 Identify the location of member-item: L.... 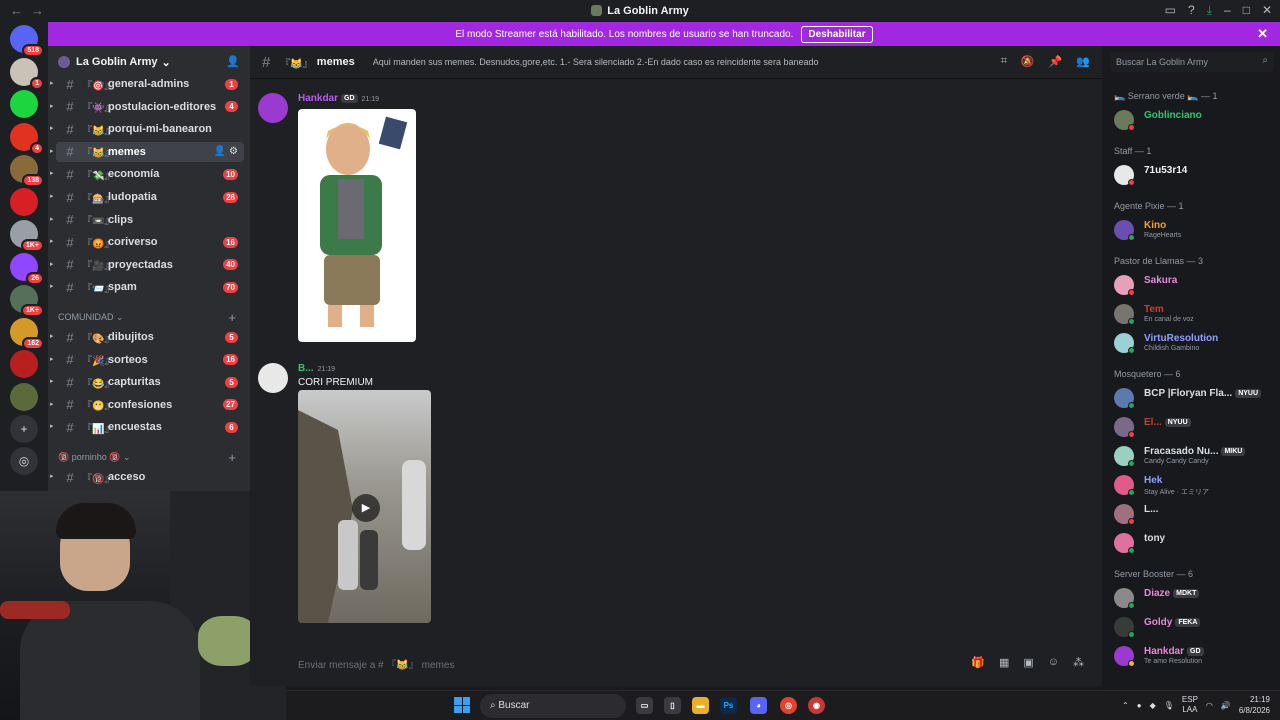
(1193, 514).